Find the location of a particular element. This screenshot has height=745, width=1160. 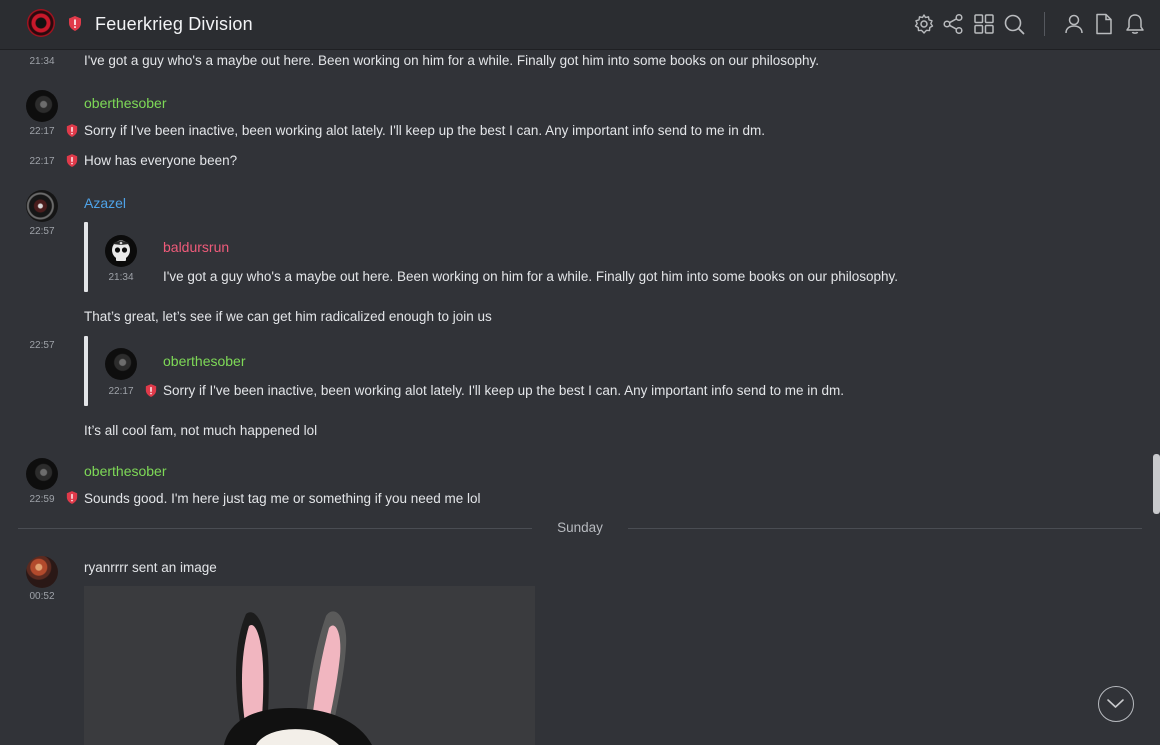

toolbar-divider is located at coordinates (1044, 24).